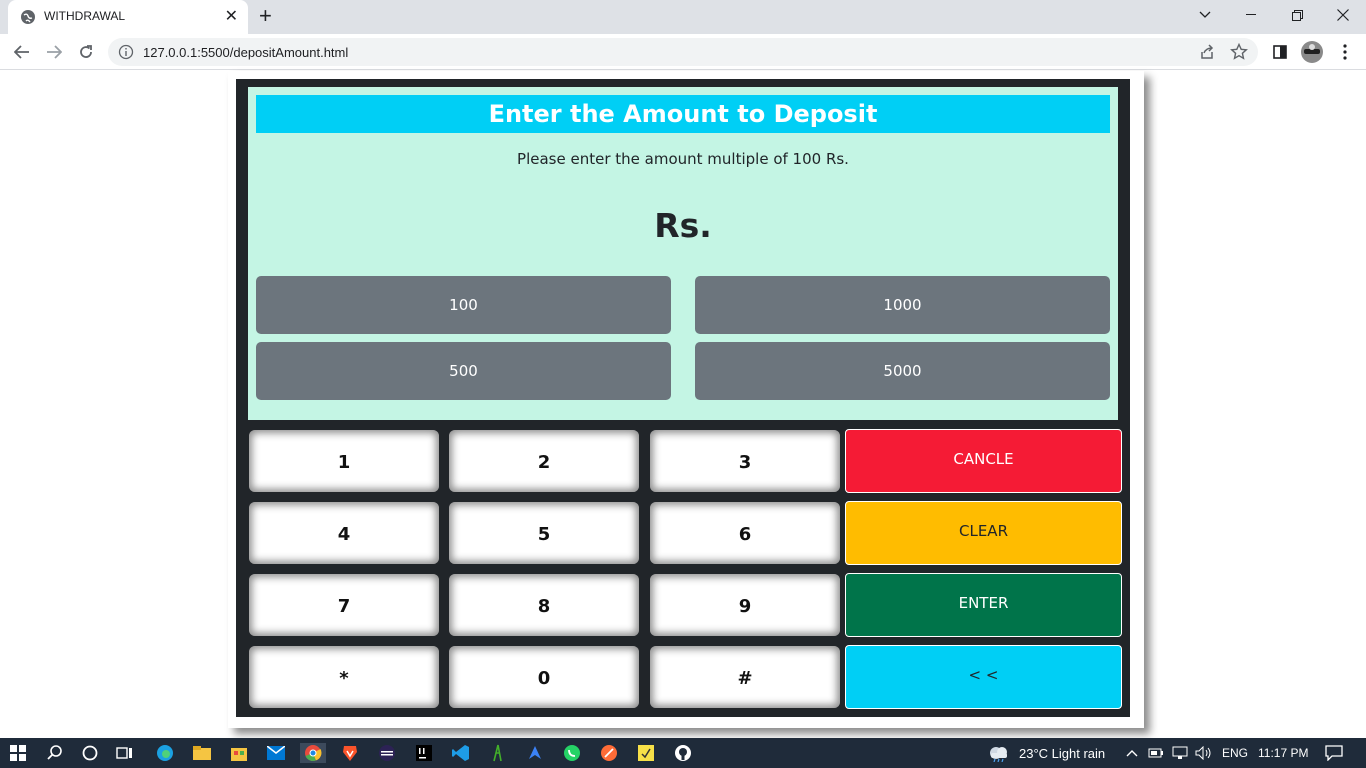 This screenshot has width=1366, height=768. What do you see at coordinates (902, 305) in the screenshot?
I see `quick-amount-button: 1000` at bounding box center [902, 305].